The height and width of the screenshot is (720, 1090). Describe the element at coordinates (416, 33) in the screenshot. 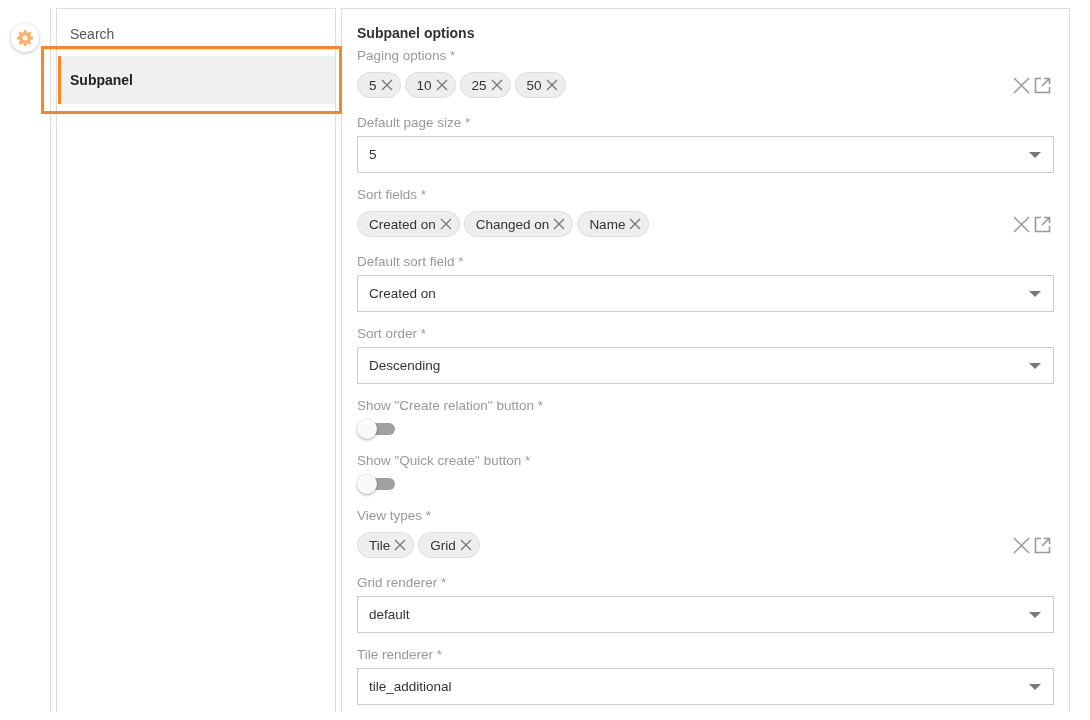

I see `panel-title: Subpanel options` at that location.